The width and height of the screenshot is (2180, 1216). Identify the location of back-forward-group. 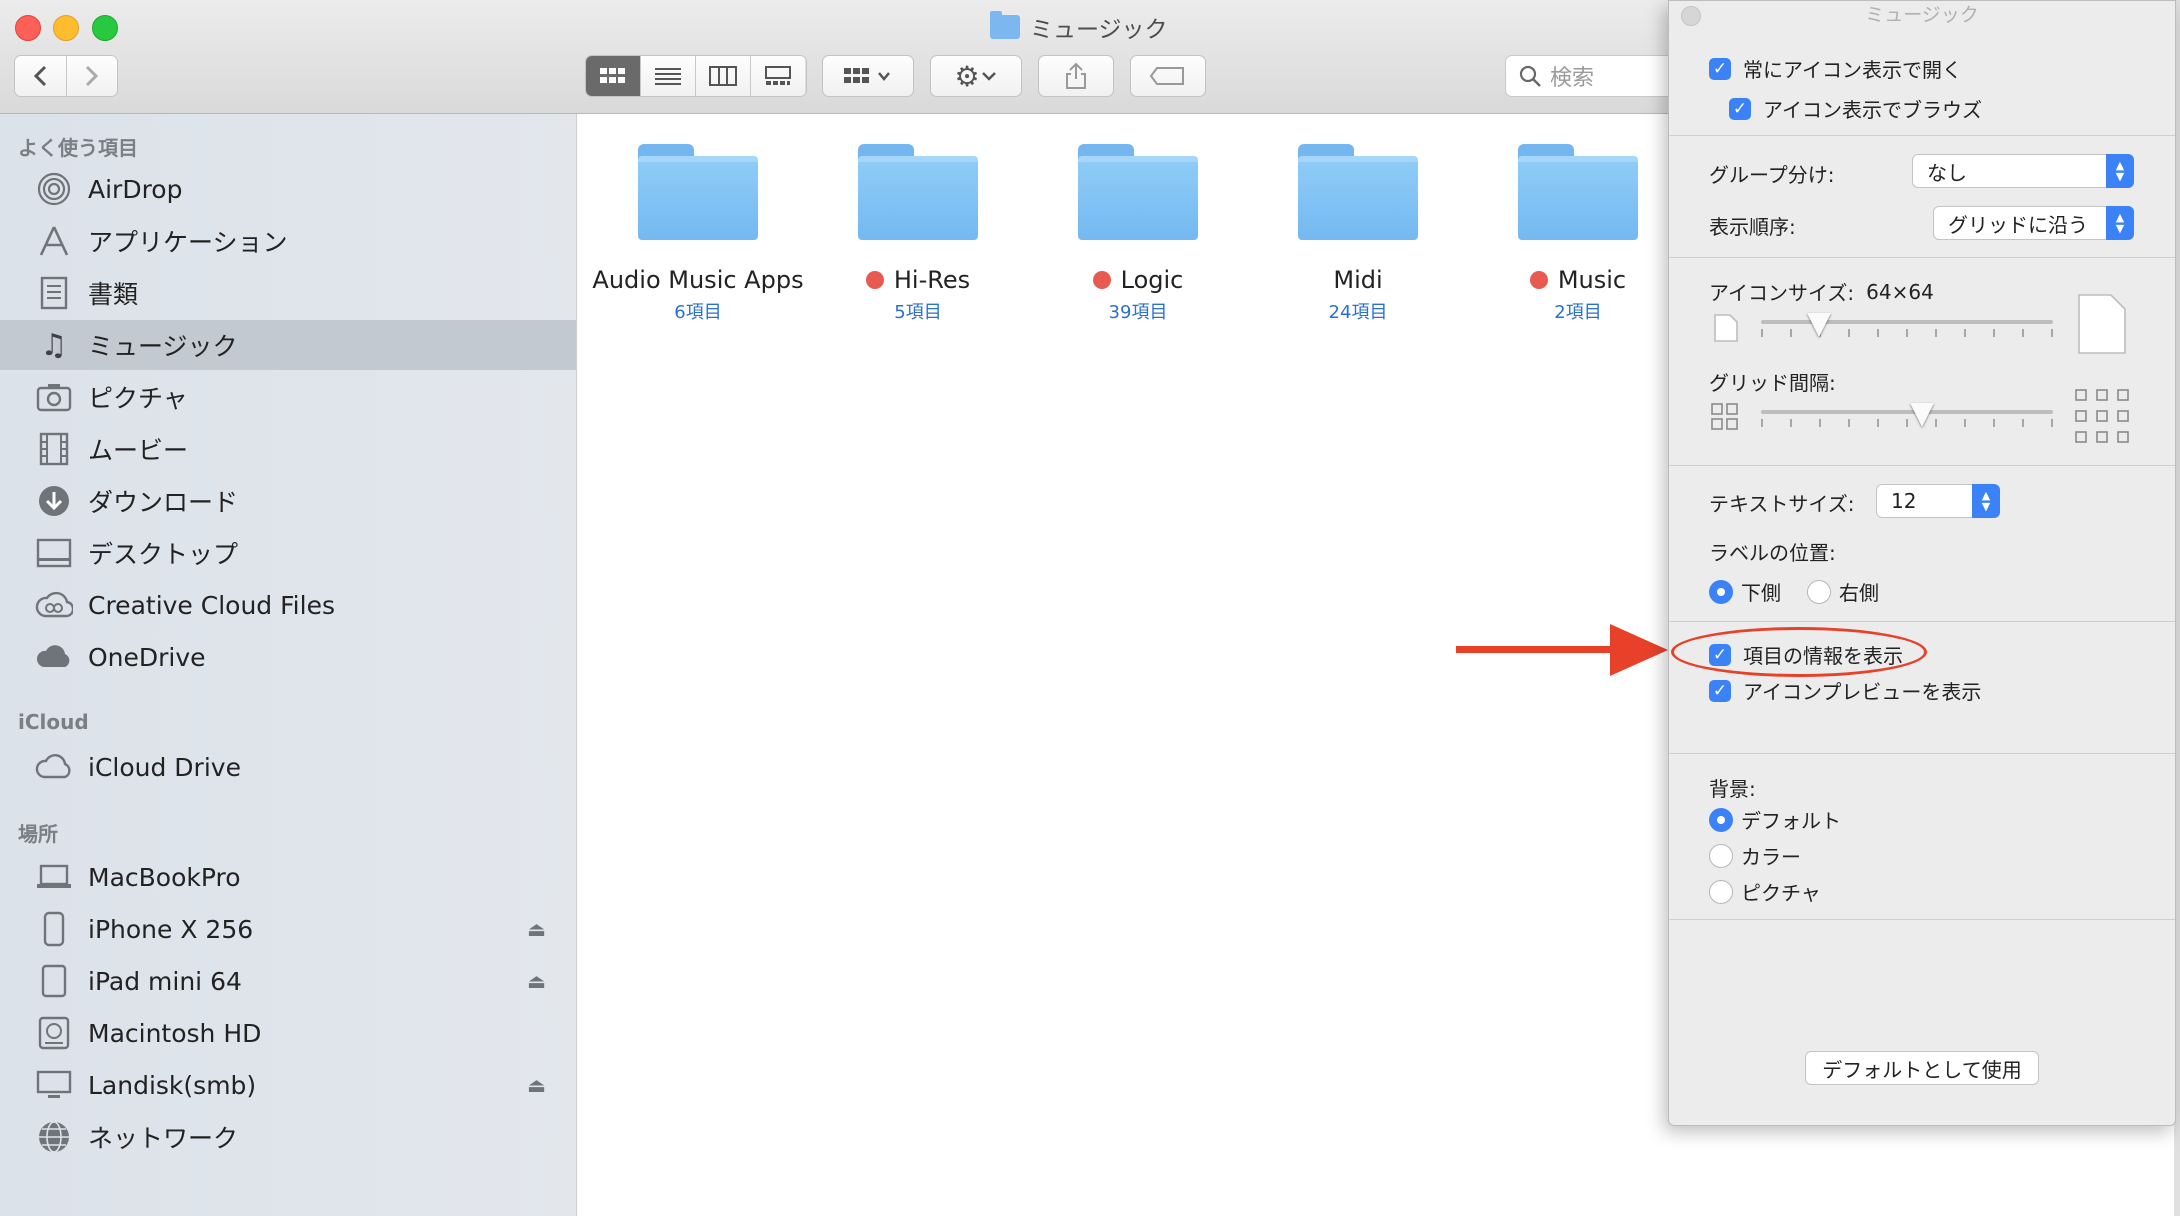
(66, 76).